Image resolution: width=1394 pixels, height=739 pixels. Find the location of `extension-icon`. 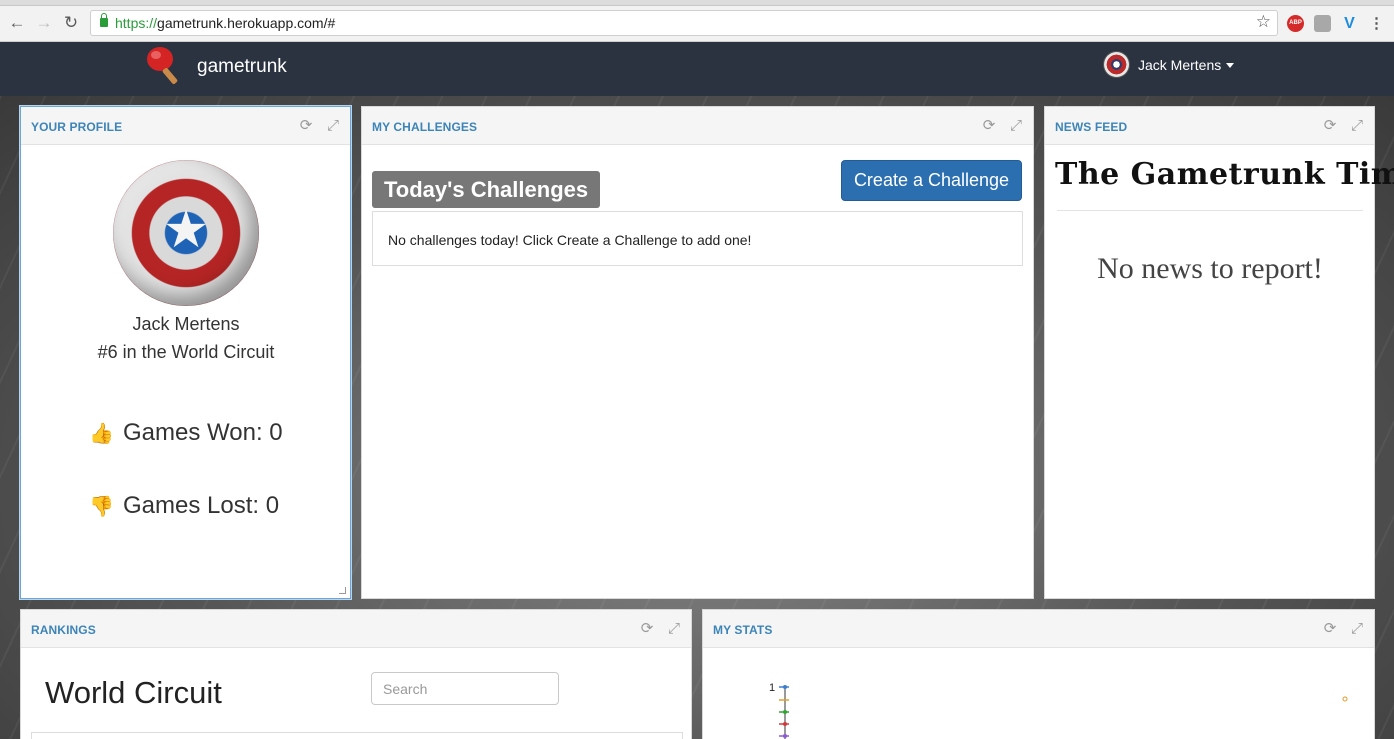

extension-icon is located at coordinates (1322, 23).